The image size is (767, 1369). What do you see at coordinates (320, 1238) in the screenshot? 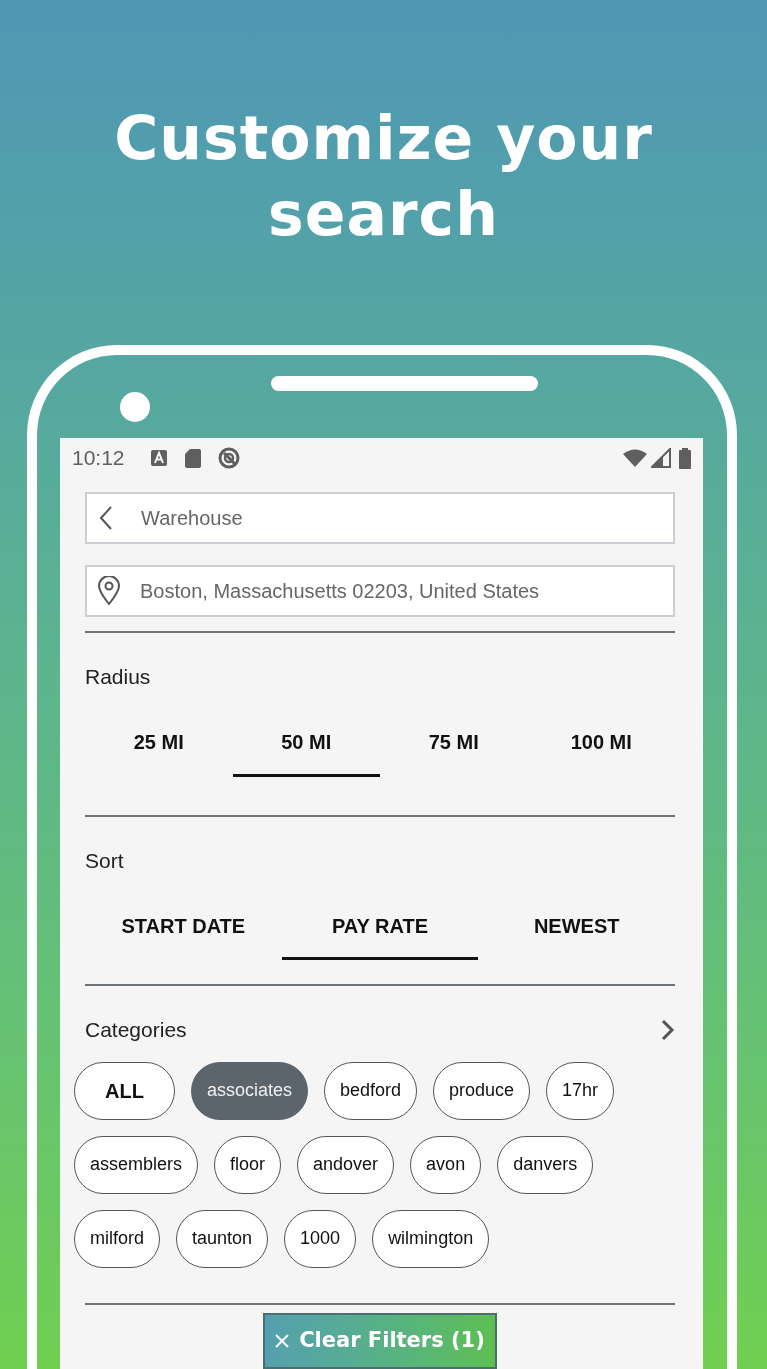
I see `category-chip: 1000` at bounding box center [320, 1238].